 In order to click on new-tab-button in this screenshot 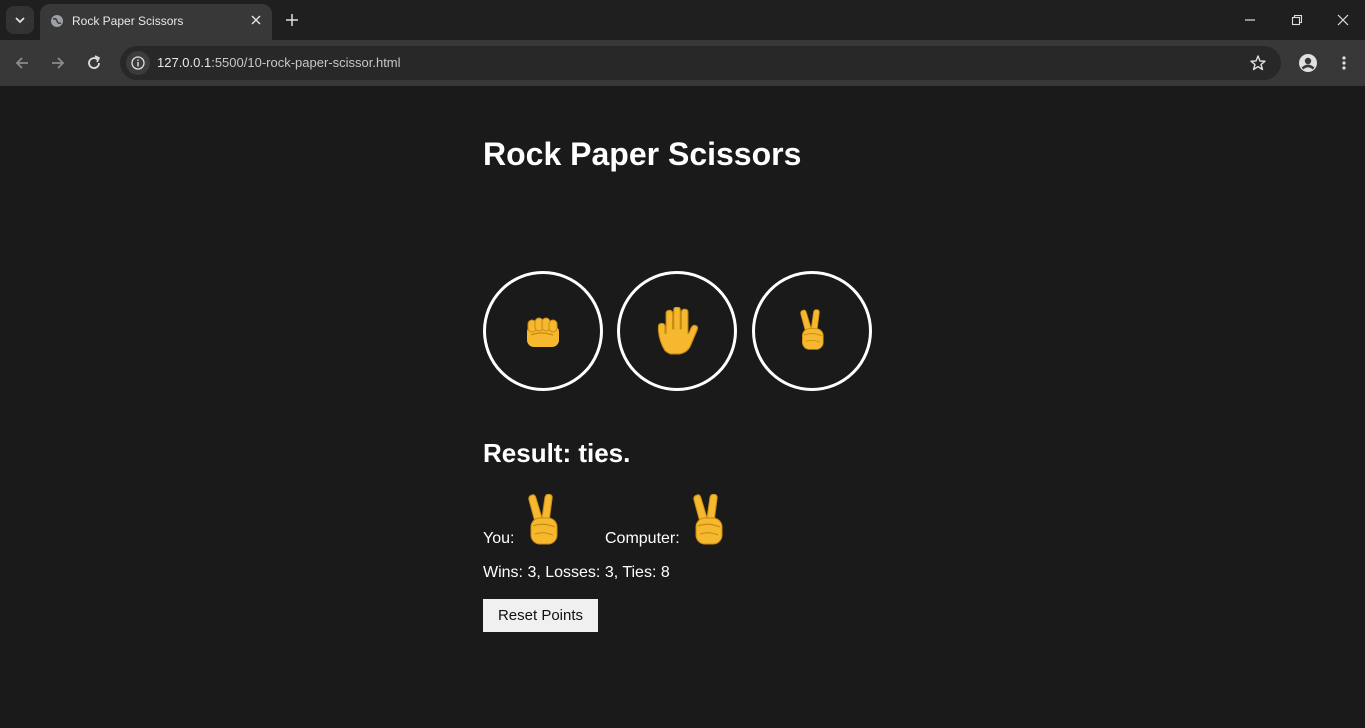, I will do `click(292, 20)`.